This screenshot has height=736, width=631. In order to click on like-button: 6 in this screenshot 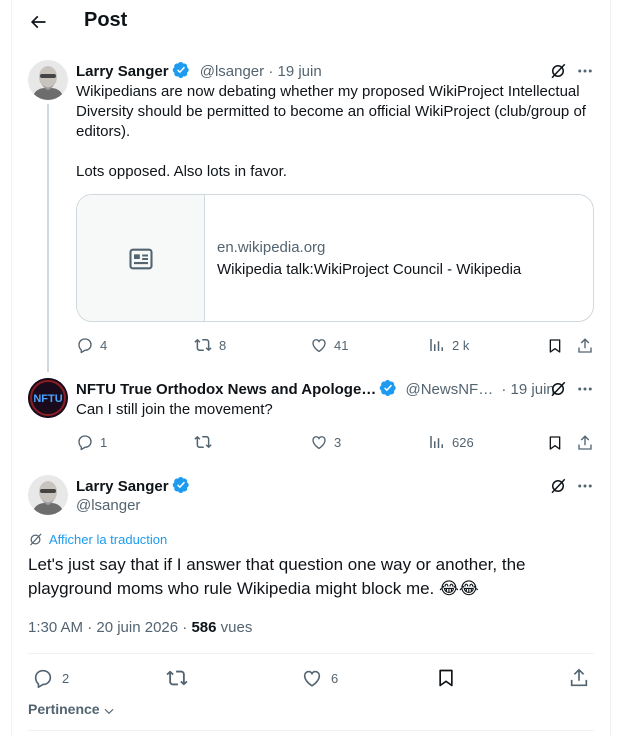, I will do `click(319, 678)`.